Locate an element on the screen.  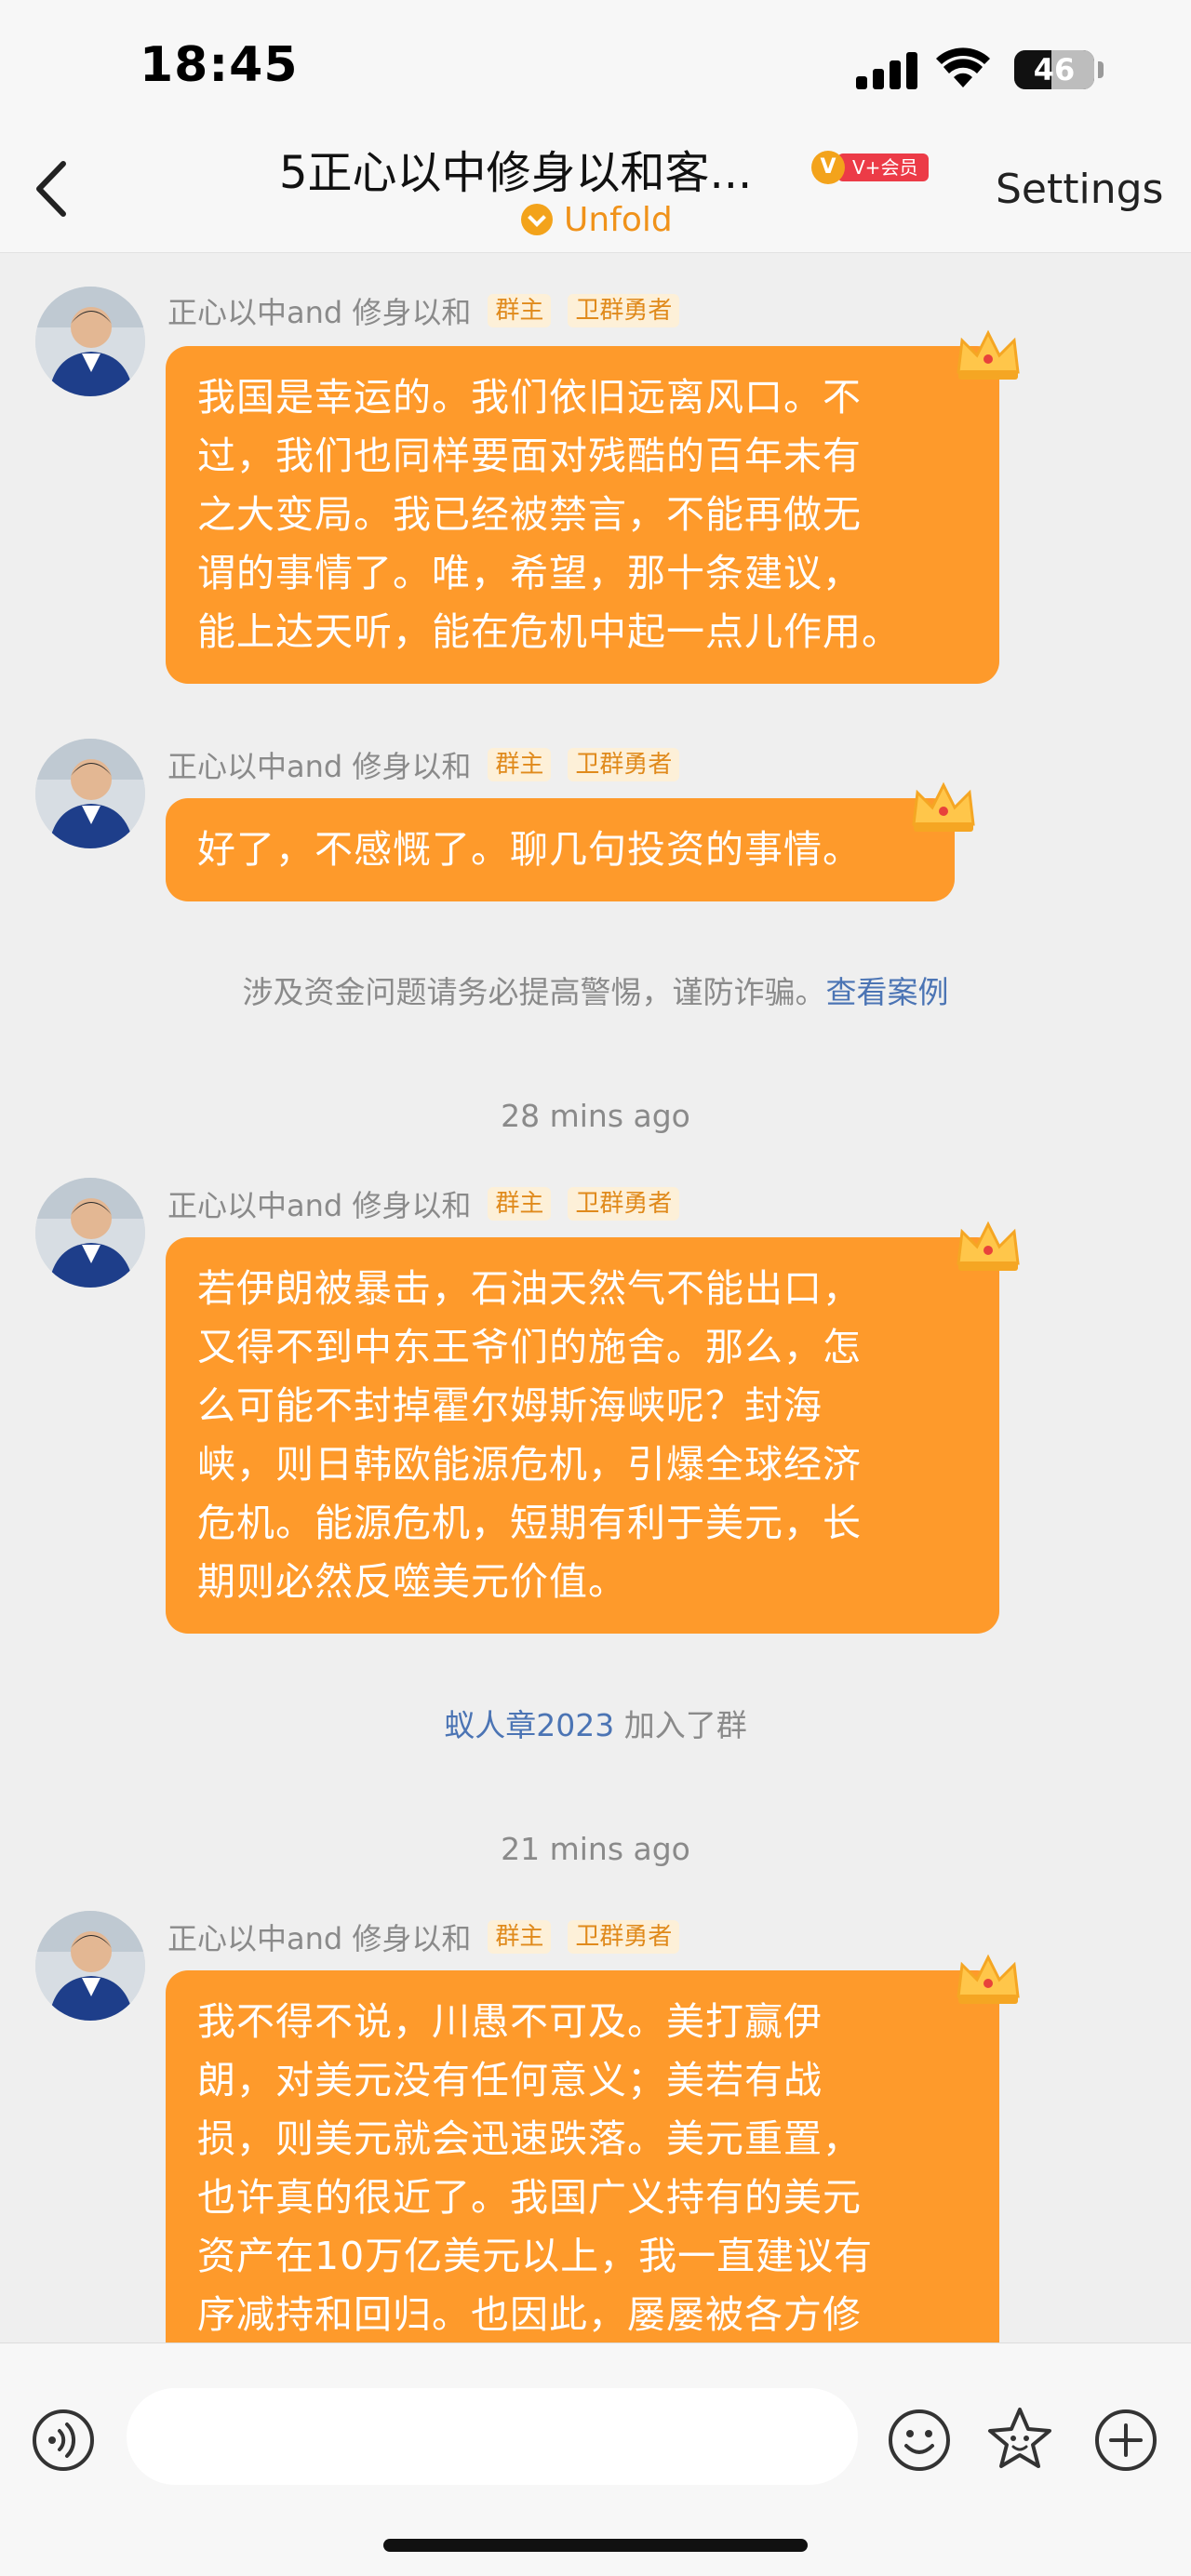
message-line: 之大变局。我已经被禁言，不能再做无 is located at coordinates (529, 514).